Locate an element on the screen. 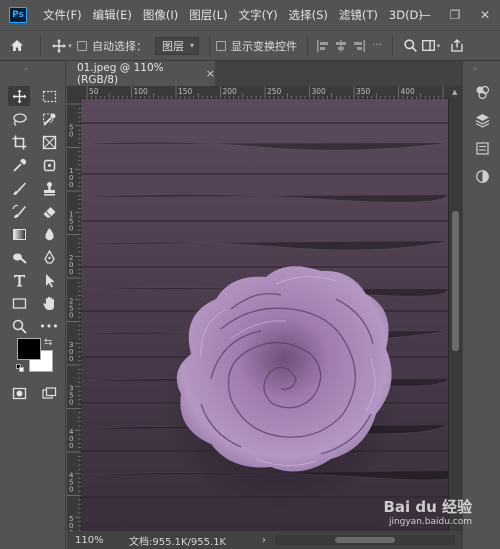 This screenshot has width=500, height=549. document-tab: 01.jpeg @ 110%(RGB/8) × is located at coordinates (141, 73).